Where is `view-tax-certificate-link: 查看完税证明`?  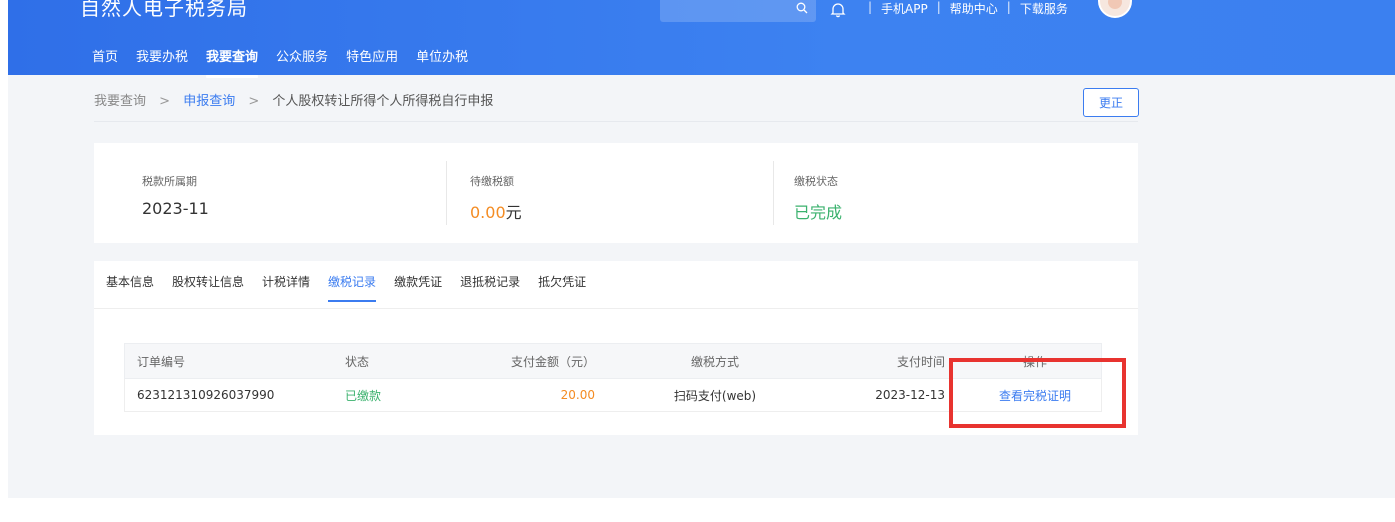
view-tax-certificate-link: 查看完税证明 is located at coordinates (1035, 395).